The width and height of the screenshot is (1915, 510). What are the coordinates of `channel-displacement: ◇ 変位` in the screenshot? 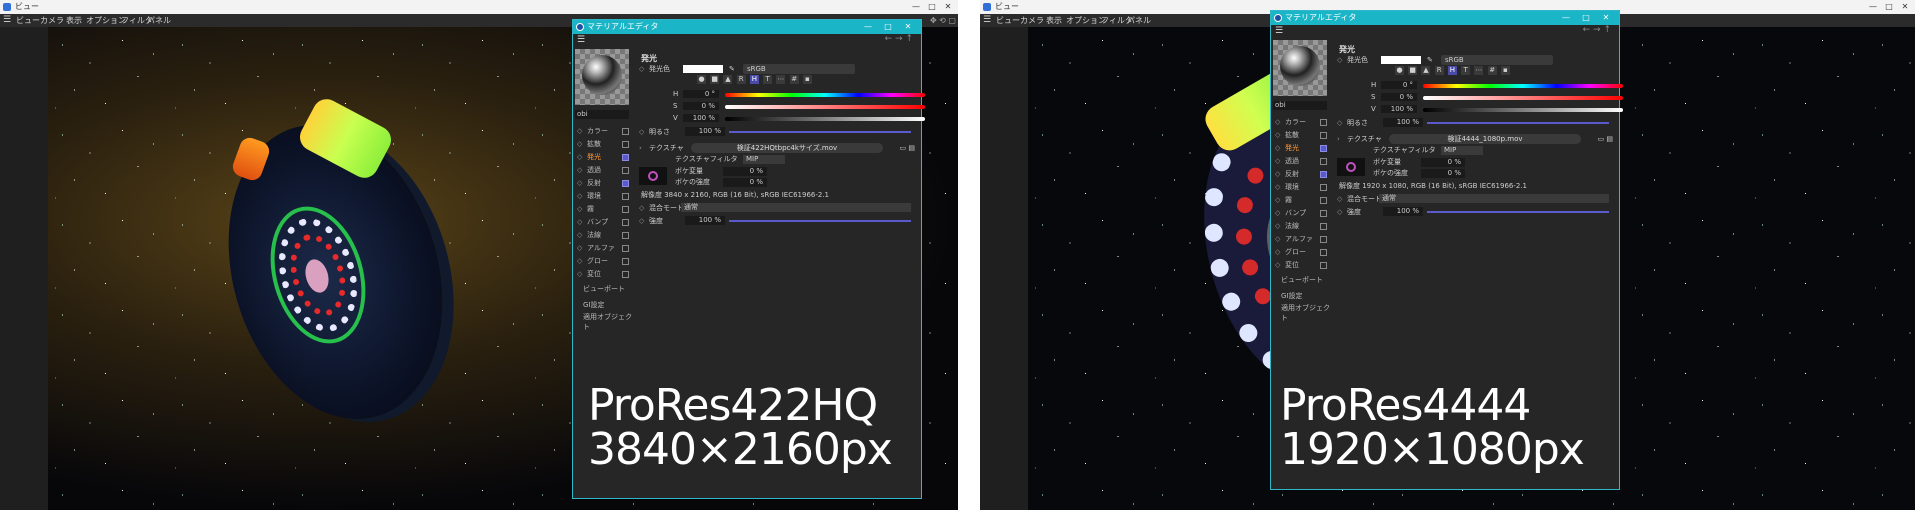 It's located at (1302, 265).